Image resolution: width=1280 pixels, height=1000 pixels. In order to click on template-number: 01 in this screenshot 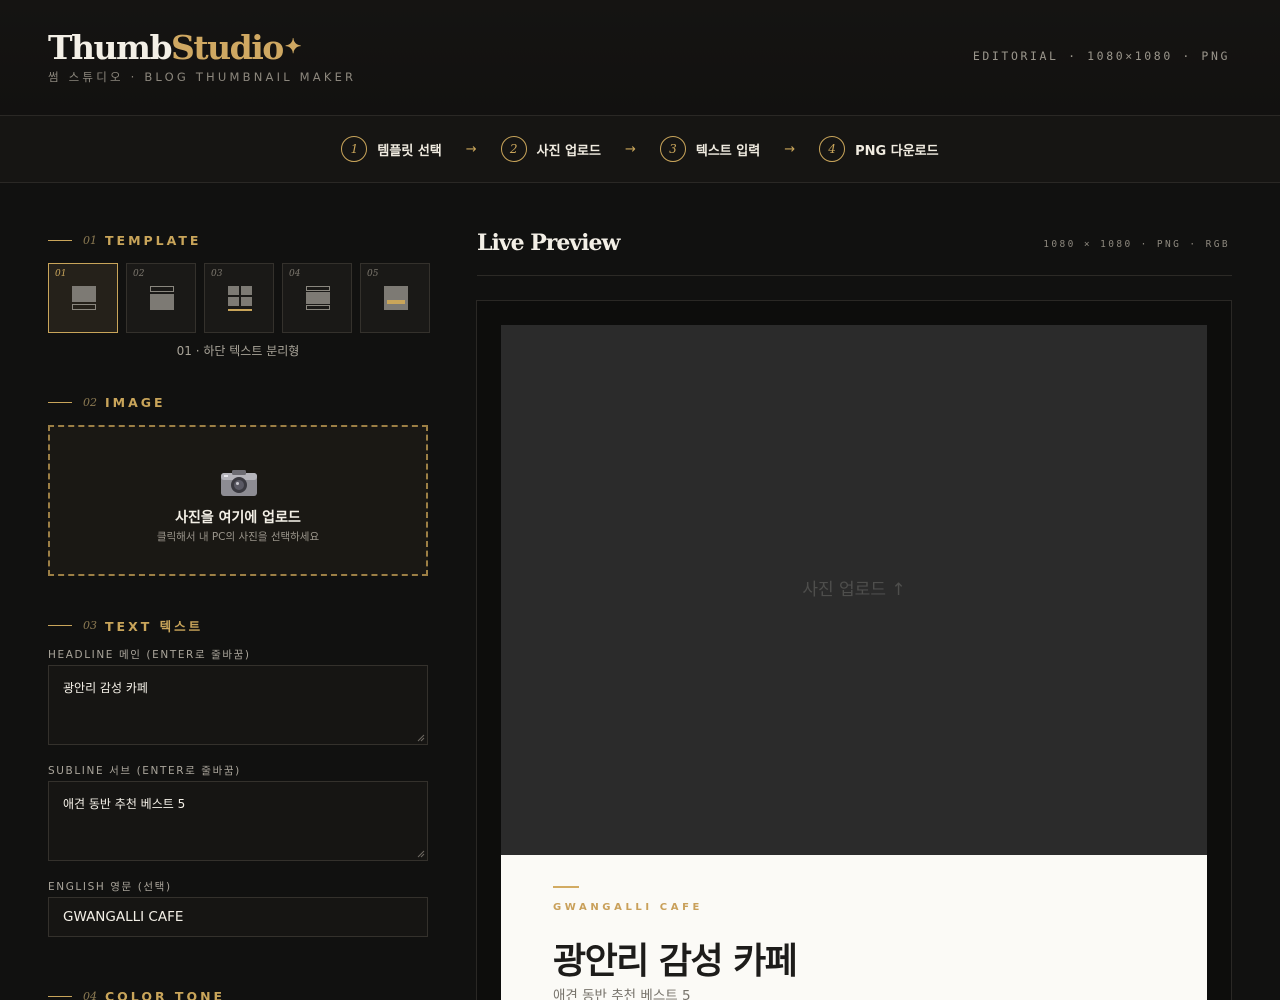, I will do `click(61, 274)`.